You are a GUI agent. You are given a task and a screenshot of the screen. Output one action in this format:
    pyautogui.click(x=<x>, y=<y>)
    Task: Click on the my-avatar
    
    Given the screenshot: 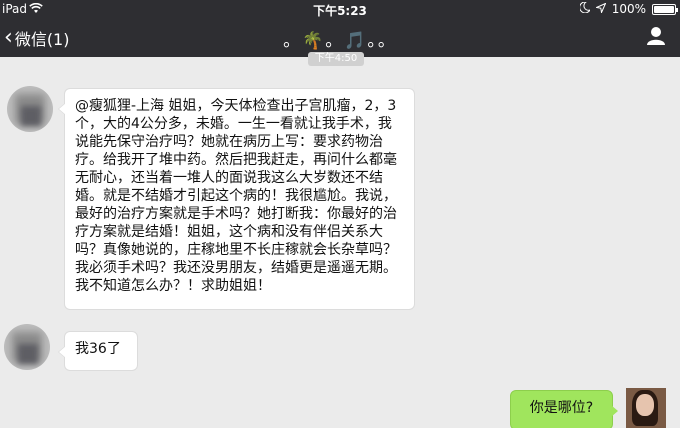 What is the action you would take?
    pyautogui.click(x=646, y=408)
    